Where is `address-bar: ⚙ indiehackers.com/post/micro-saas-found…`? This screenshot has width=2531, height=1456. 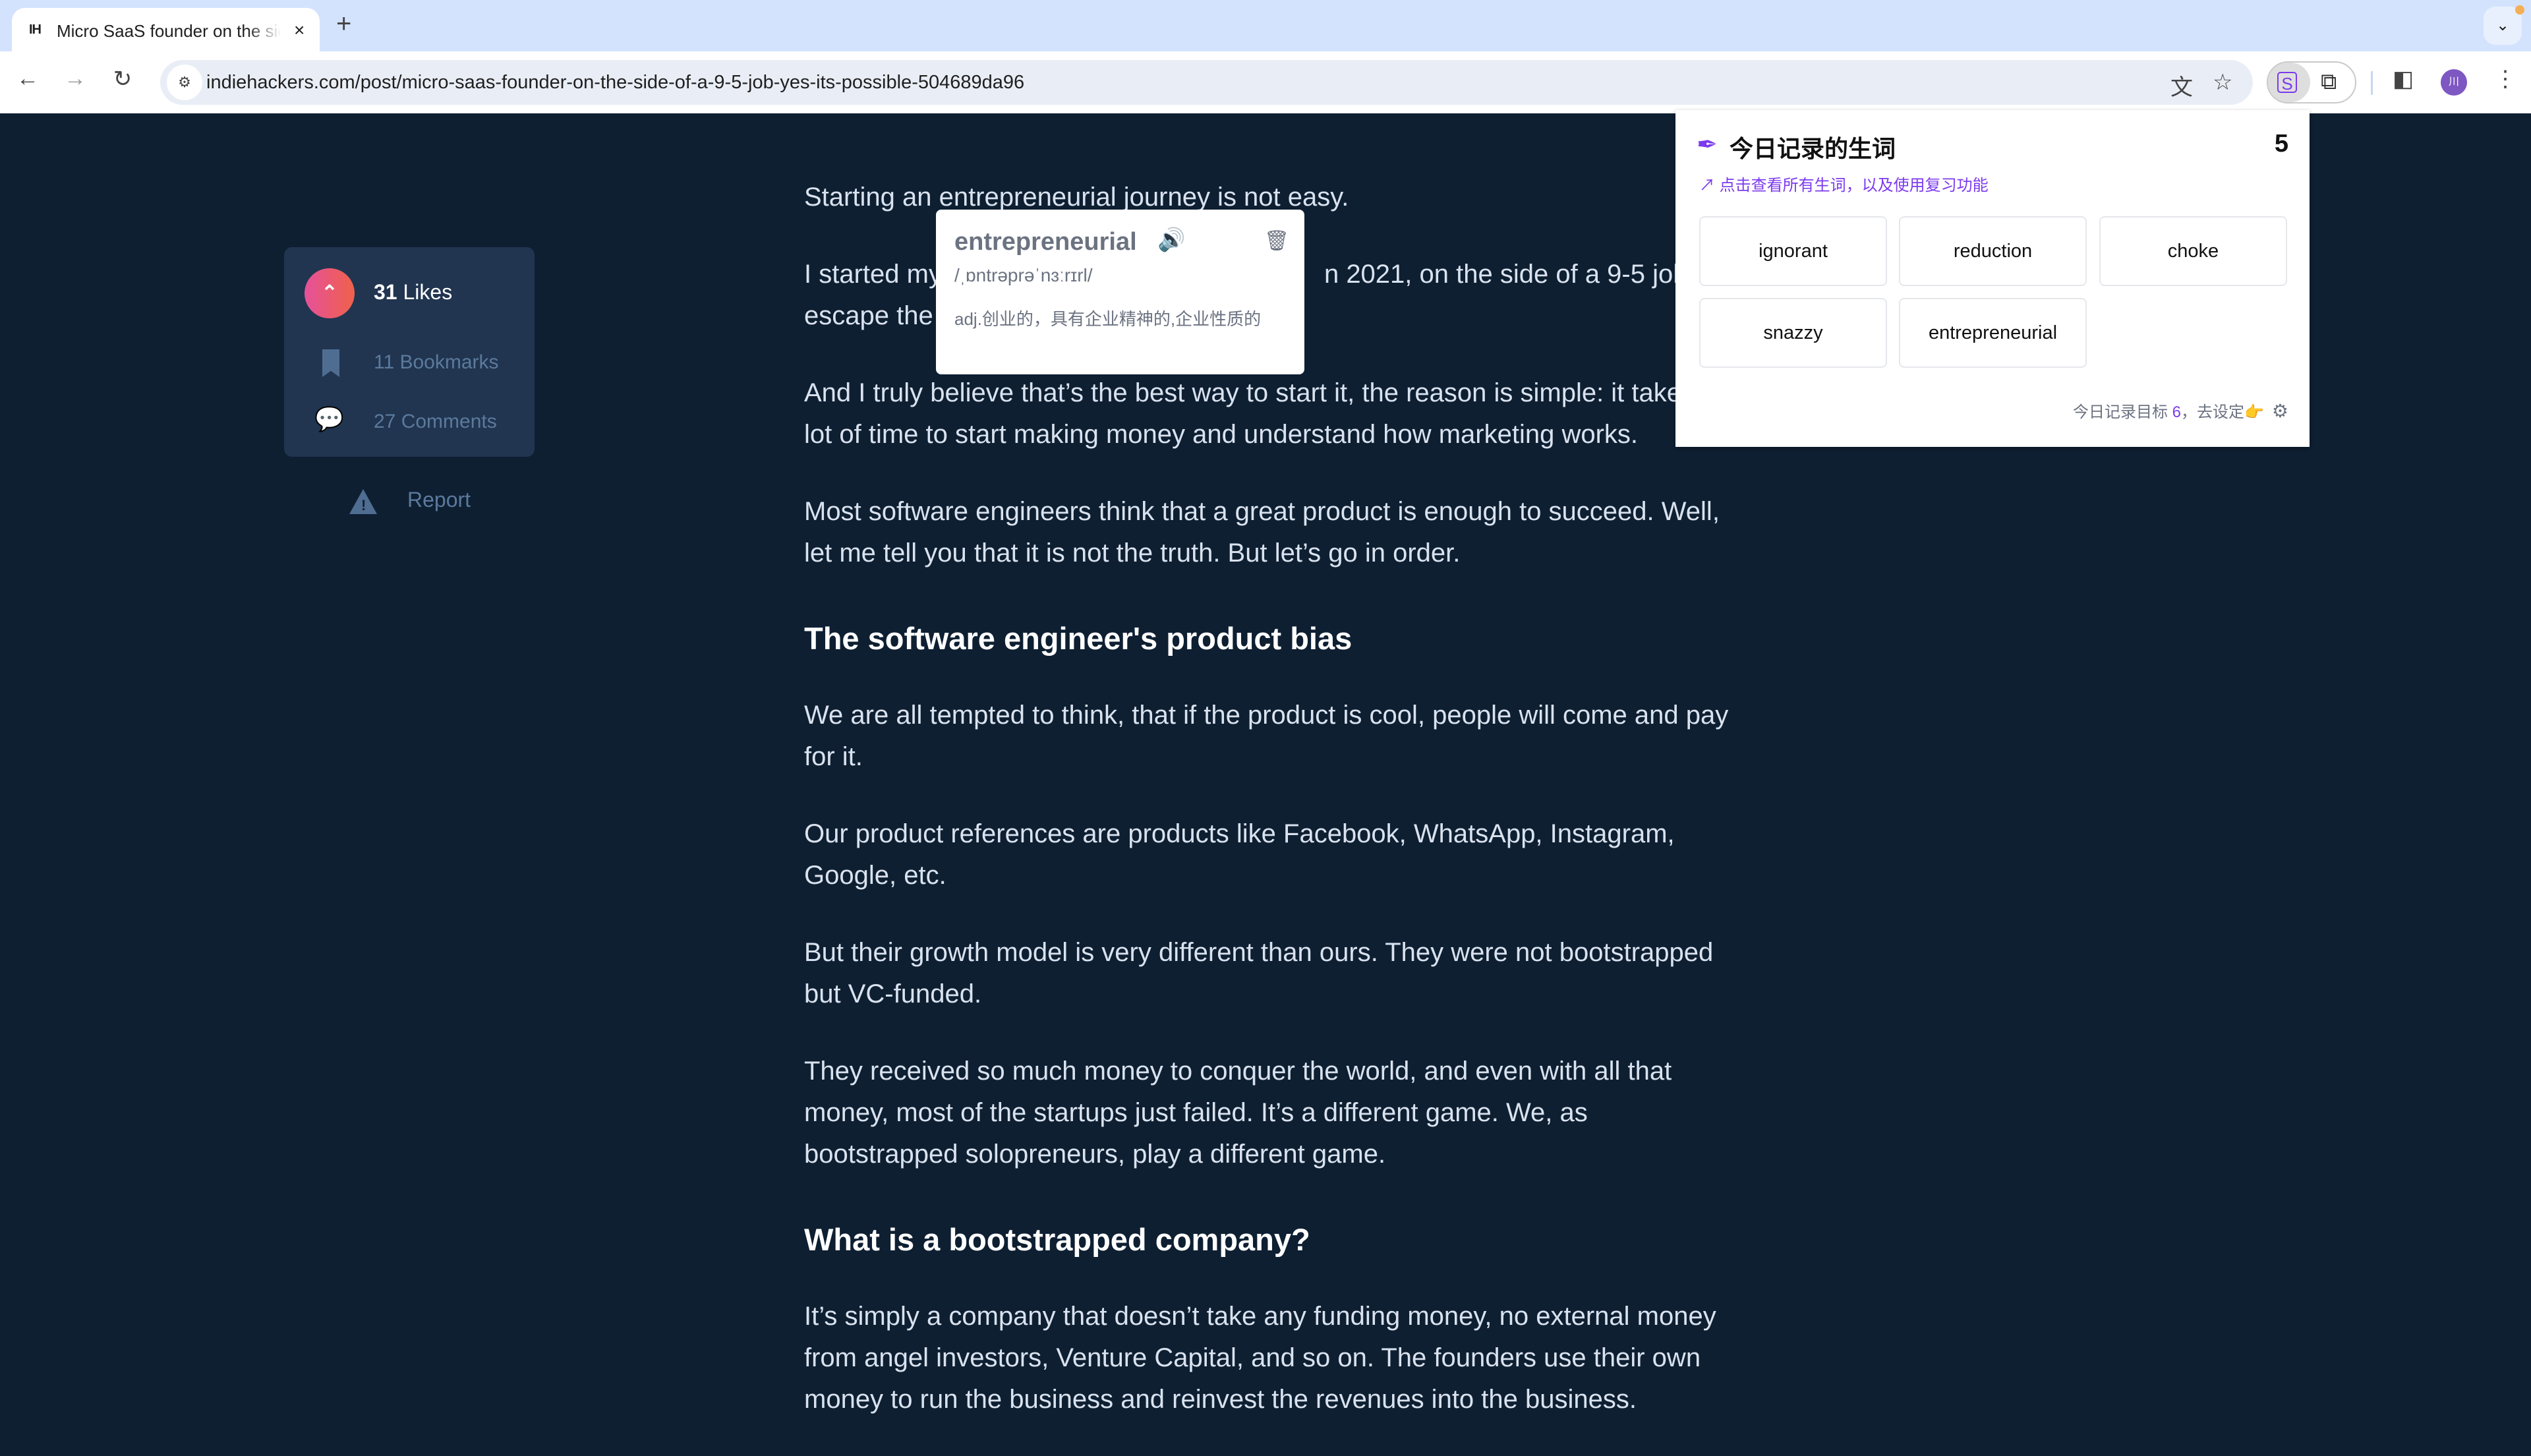 address-bar: ⚙ indiehackers.com/post/micro-saas-found… is located at coordinates (1206, 82).